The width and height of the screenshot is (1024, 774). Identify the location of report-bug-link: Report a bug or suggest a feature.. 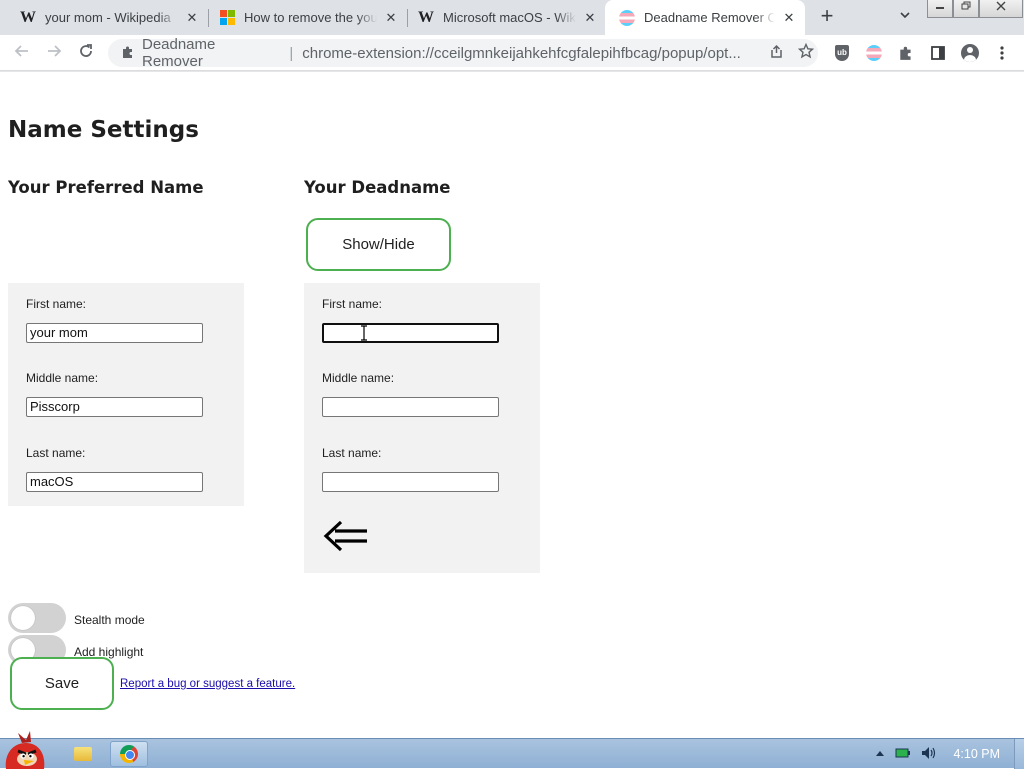
(207, 684).